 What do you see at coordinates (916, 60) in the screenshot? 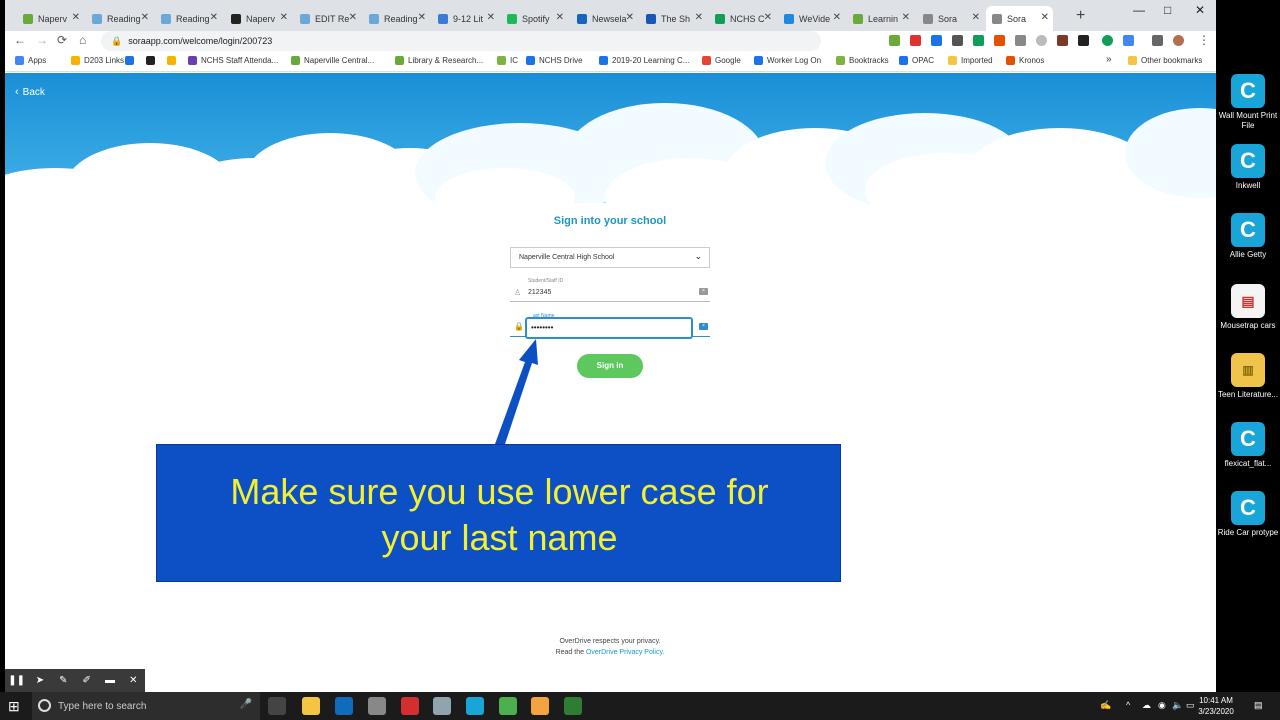
I see `bookmark-item: OPAC` at bounding box center [916, 60].